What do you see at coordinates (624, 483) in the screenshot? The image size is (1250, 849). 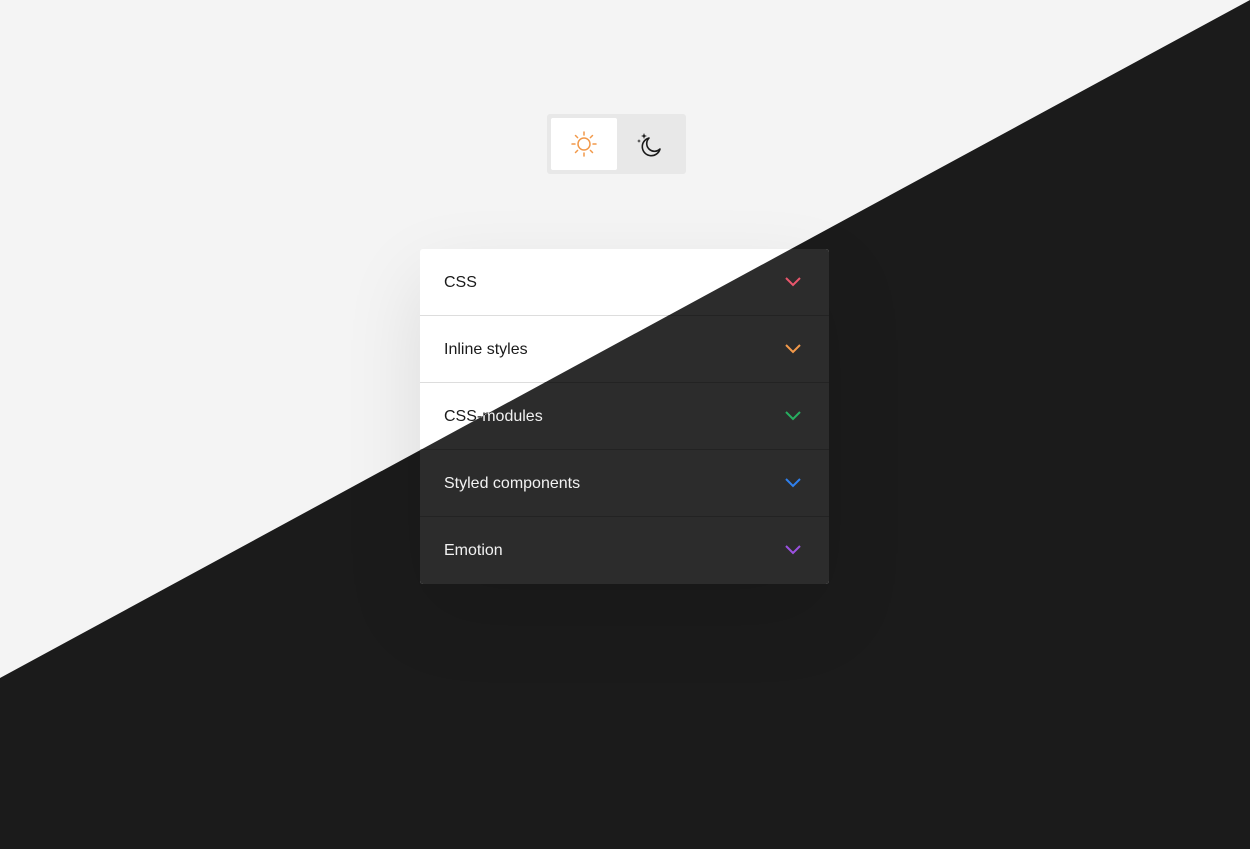 I see `accordion-item-styled-components-dark: Styled components` at bounding box center [624, 483].